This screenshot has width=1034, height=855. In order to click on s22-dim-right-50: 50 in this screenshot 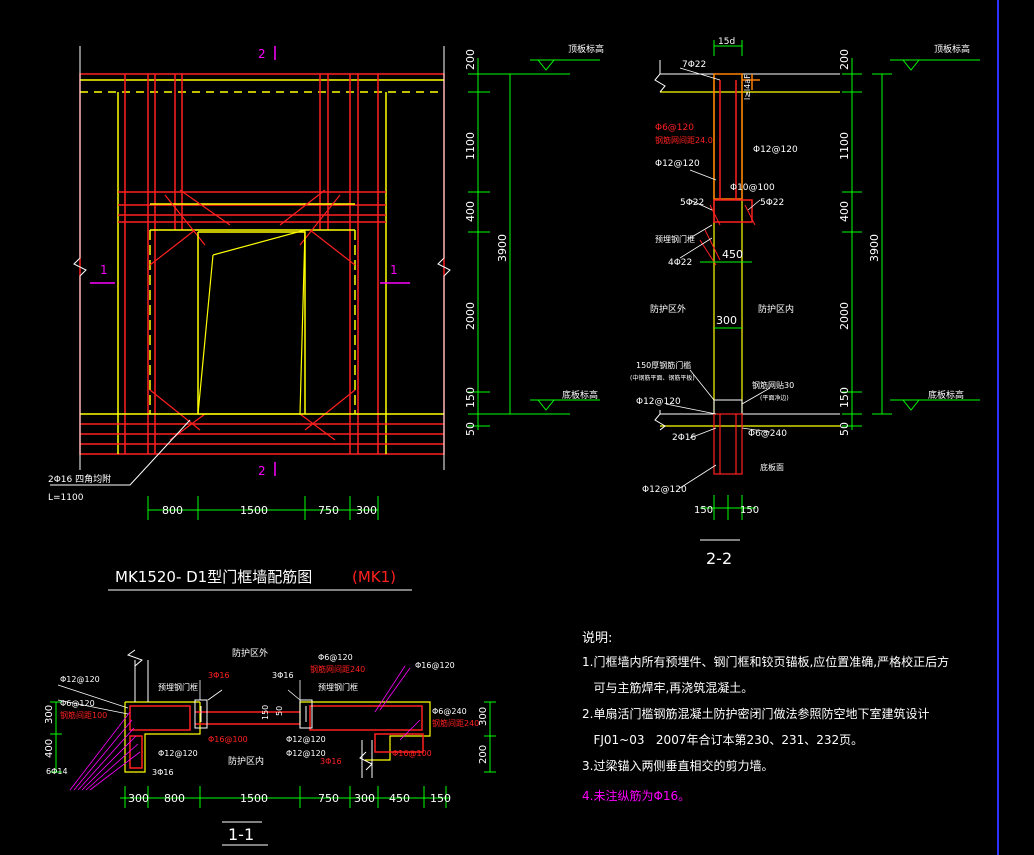, I will do `click(844, 429)`.